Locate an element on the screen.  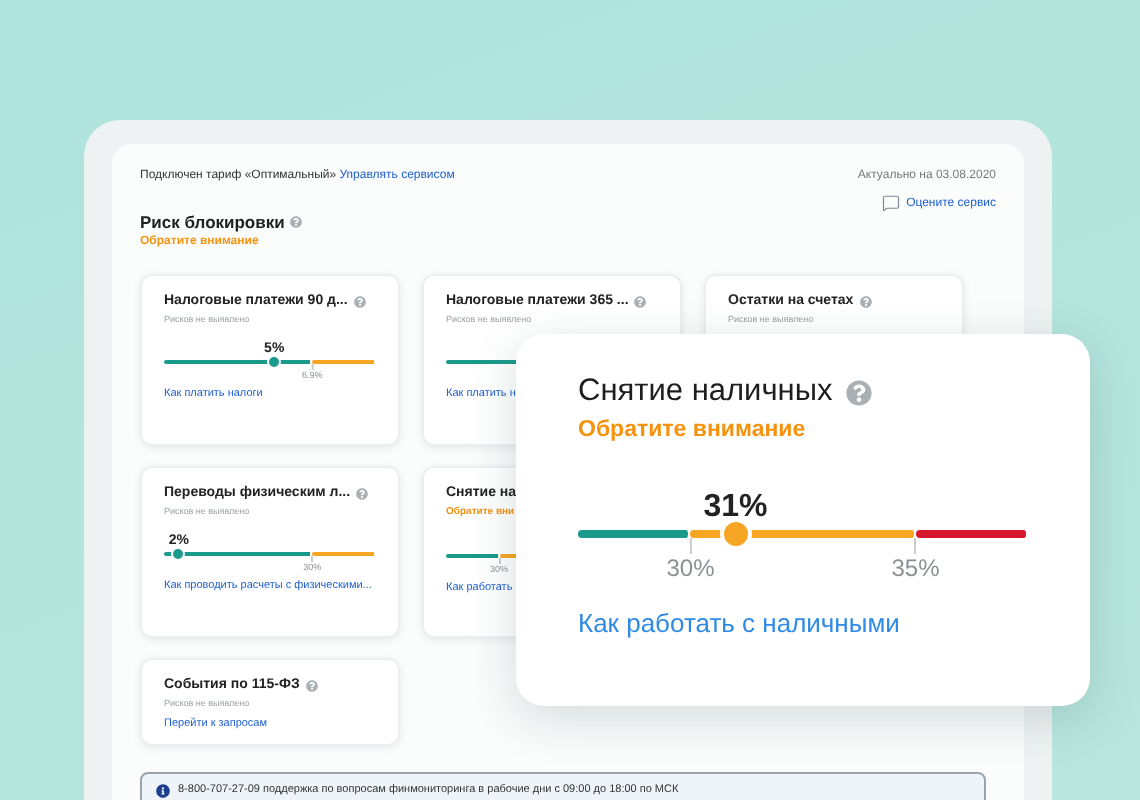
comment-icon is located at coordinates (891, 203).